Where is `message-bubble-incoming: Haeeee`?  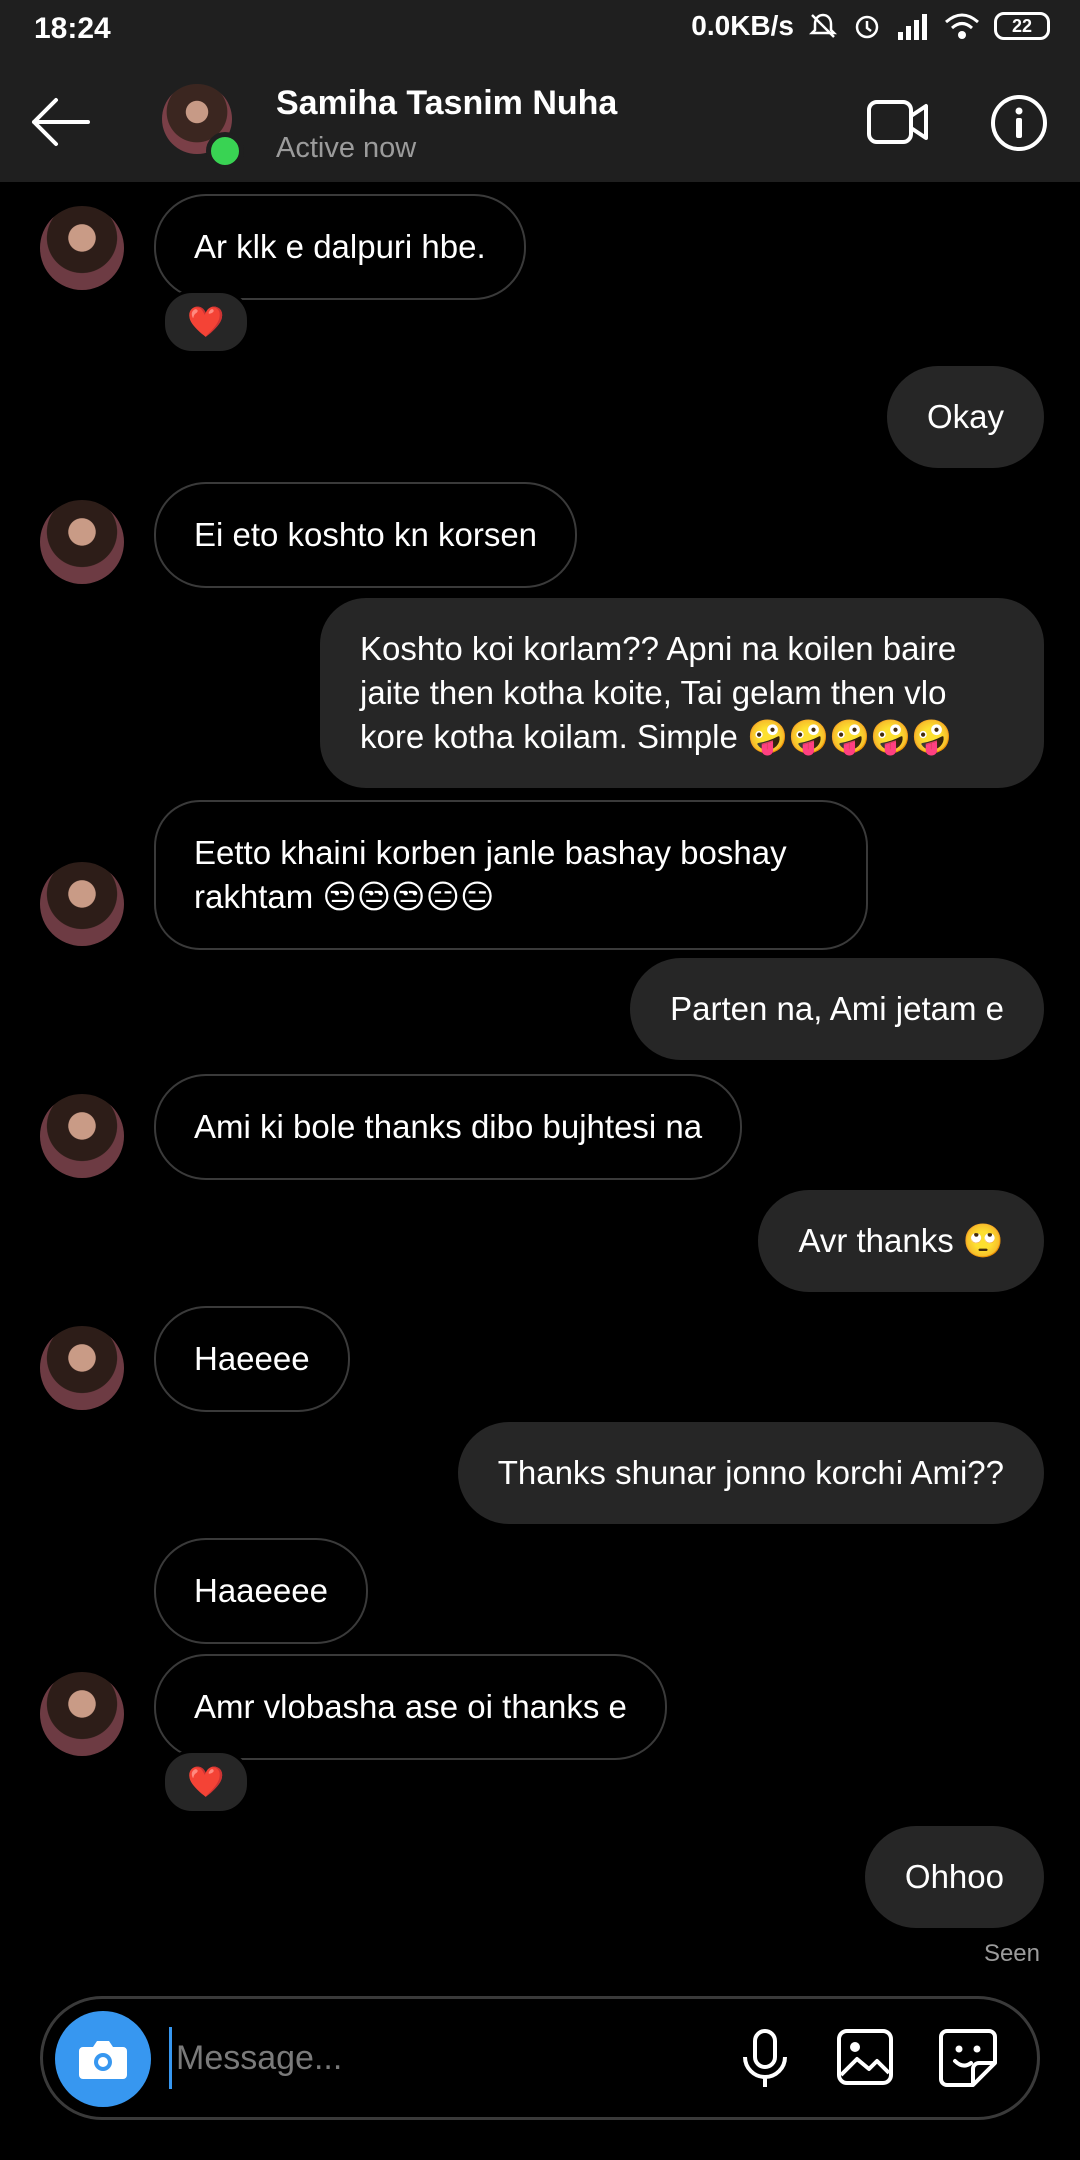 message-bubble-incoming: Haeeee is located at coordinates (252, 1359).